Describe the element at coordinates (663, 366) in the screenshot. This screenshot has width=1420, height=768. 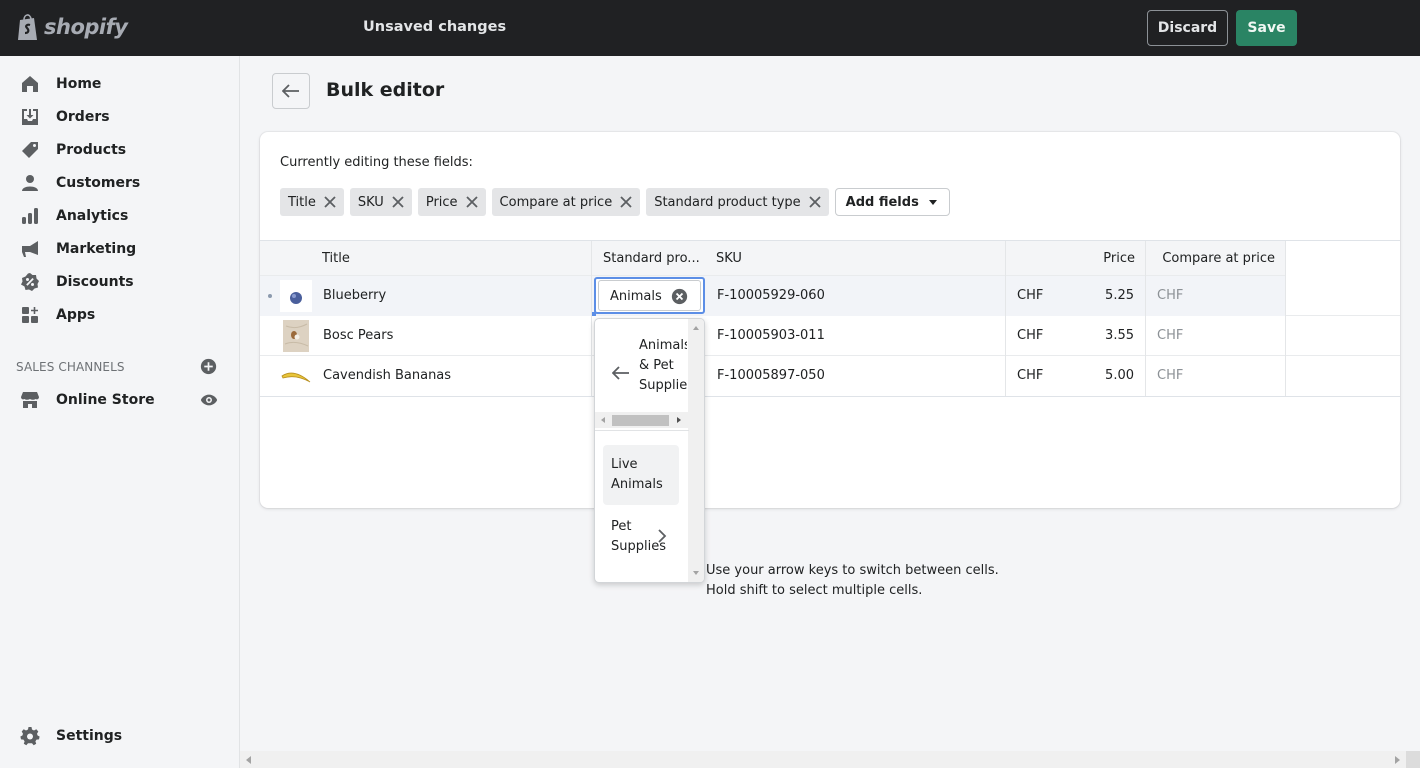
I see `dropdown-parent-category: Animals & Pet Supplies` at that location.